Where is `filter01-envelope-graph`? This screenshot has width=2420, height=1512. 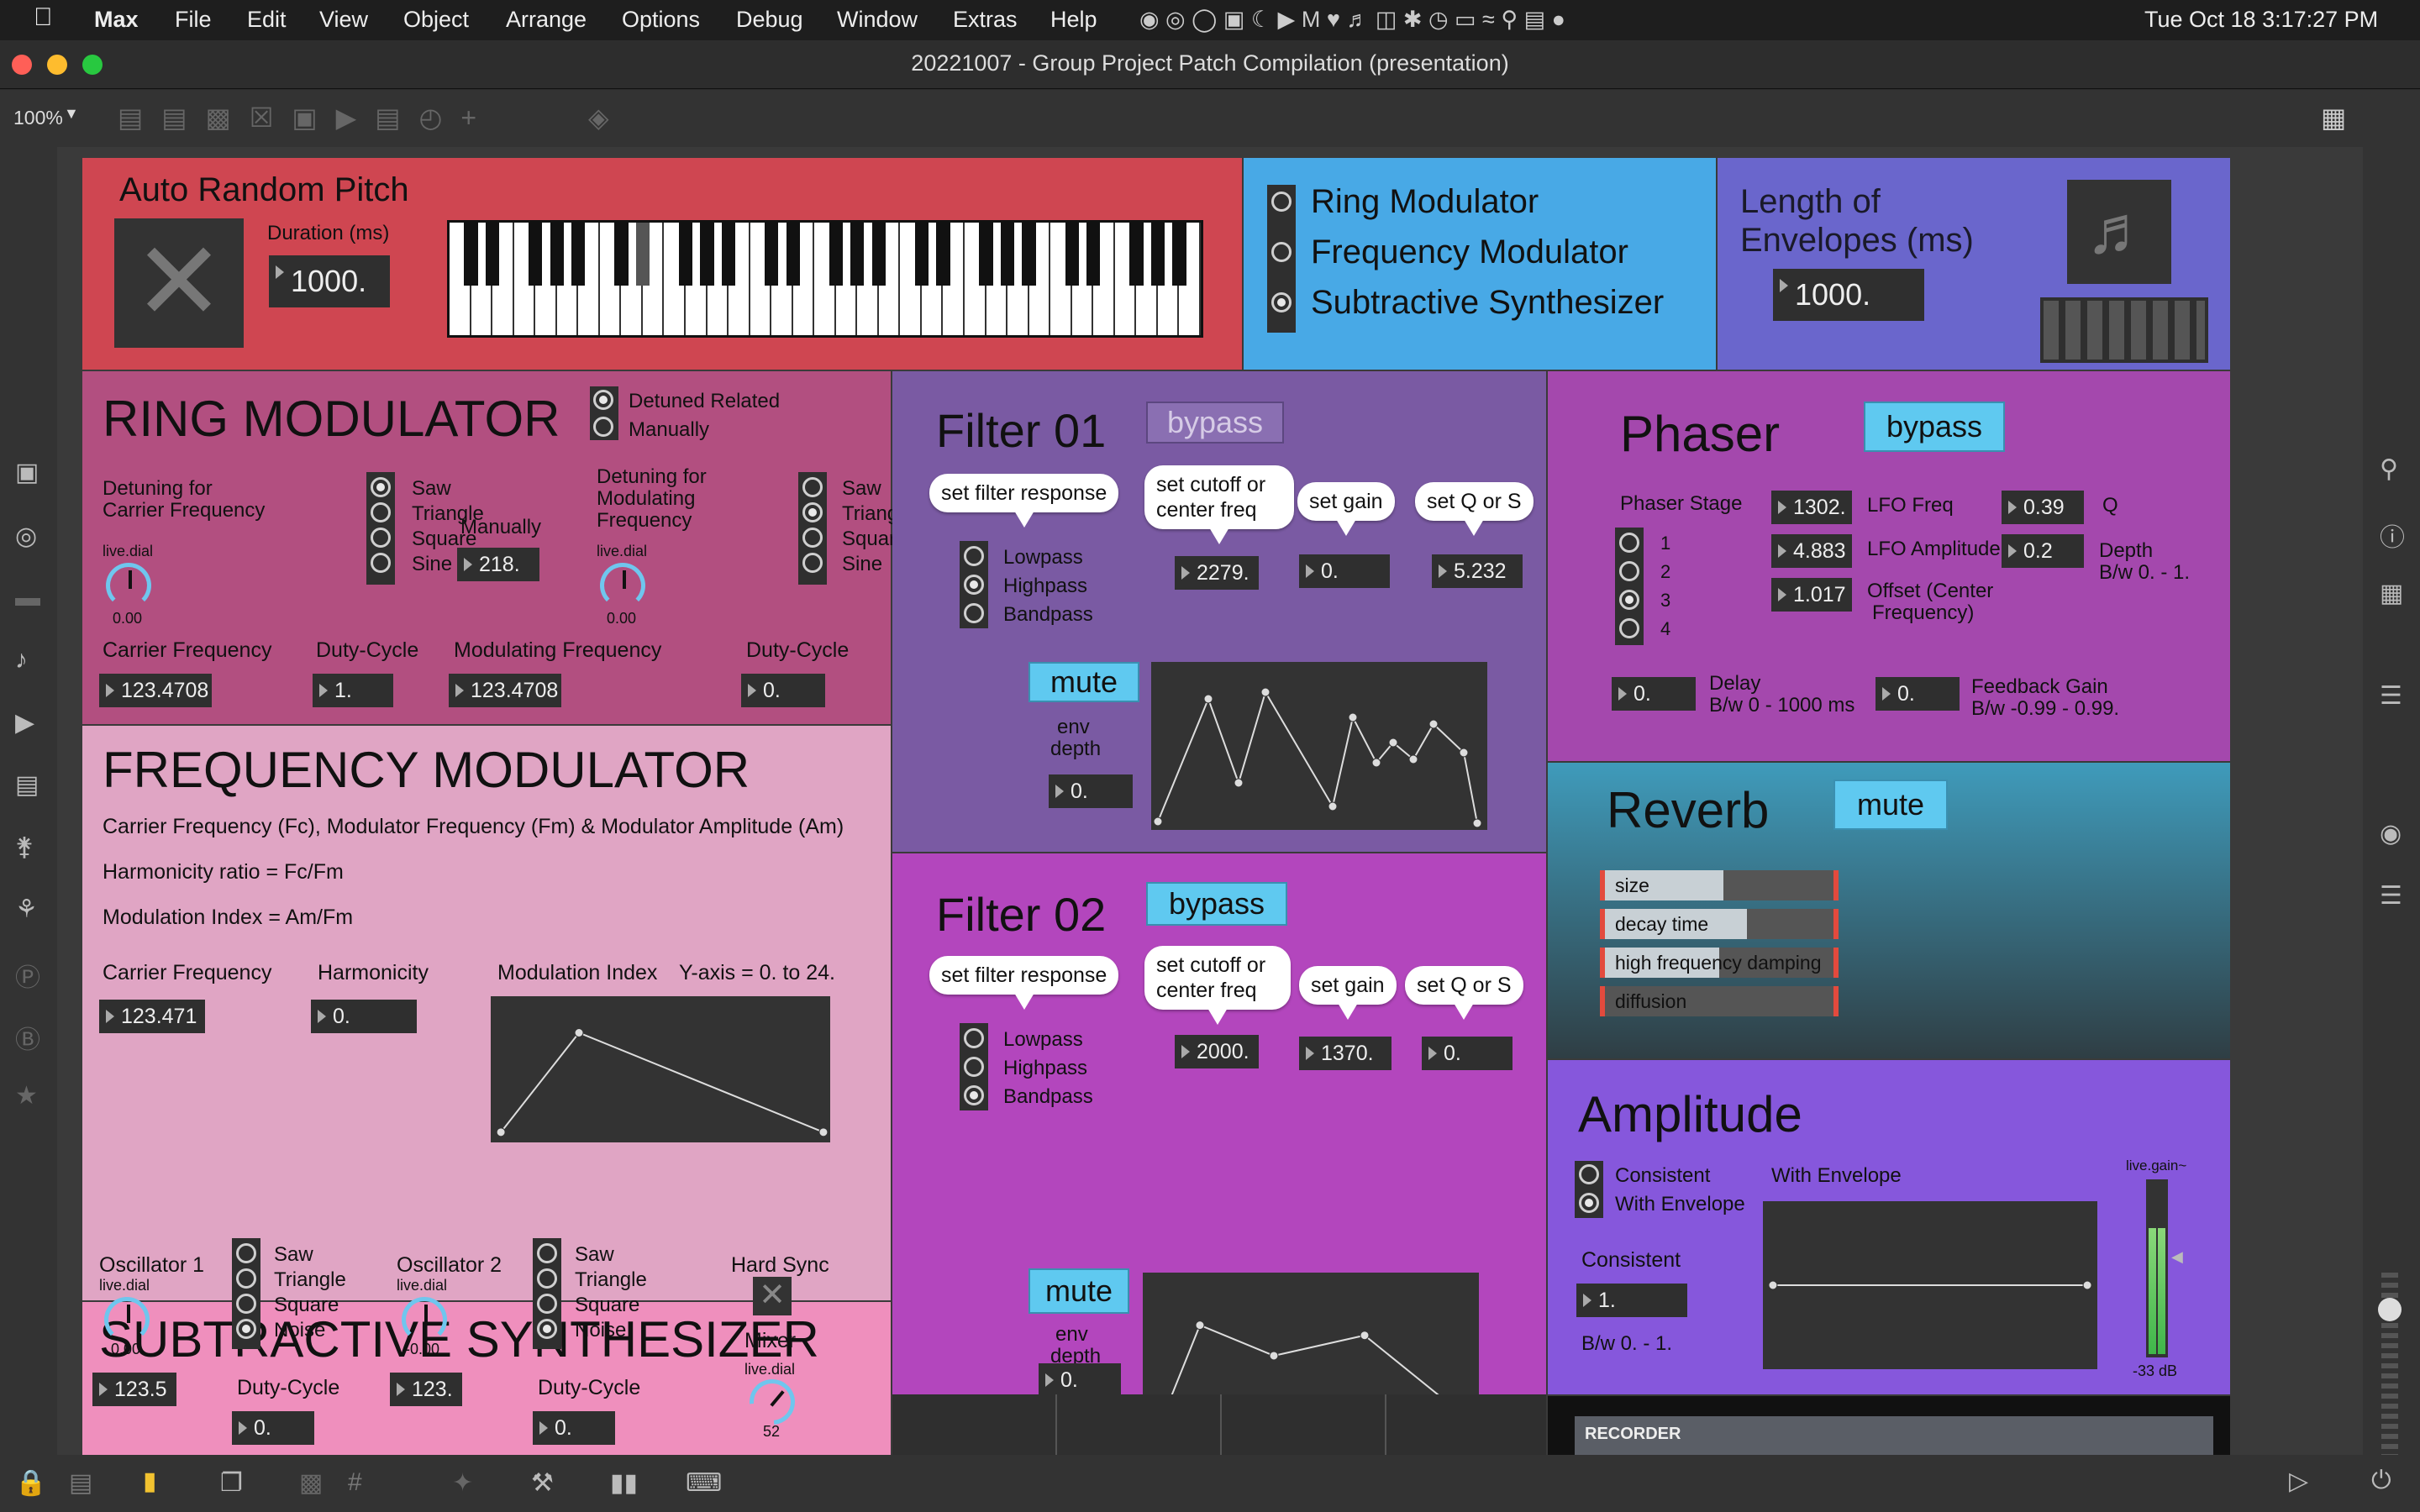 filter01-envelope-graph is located at coordinates (1319, 746).